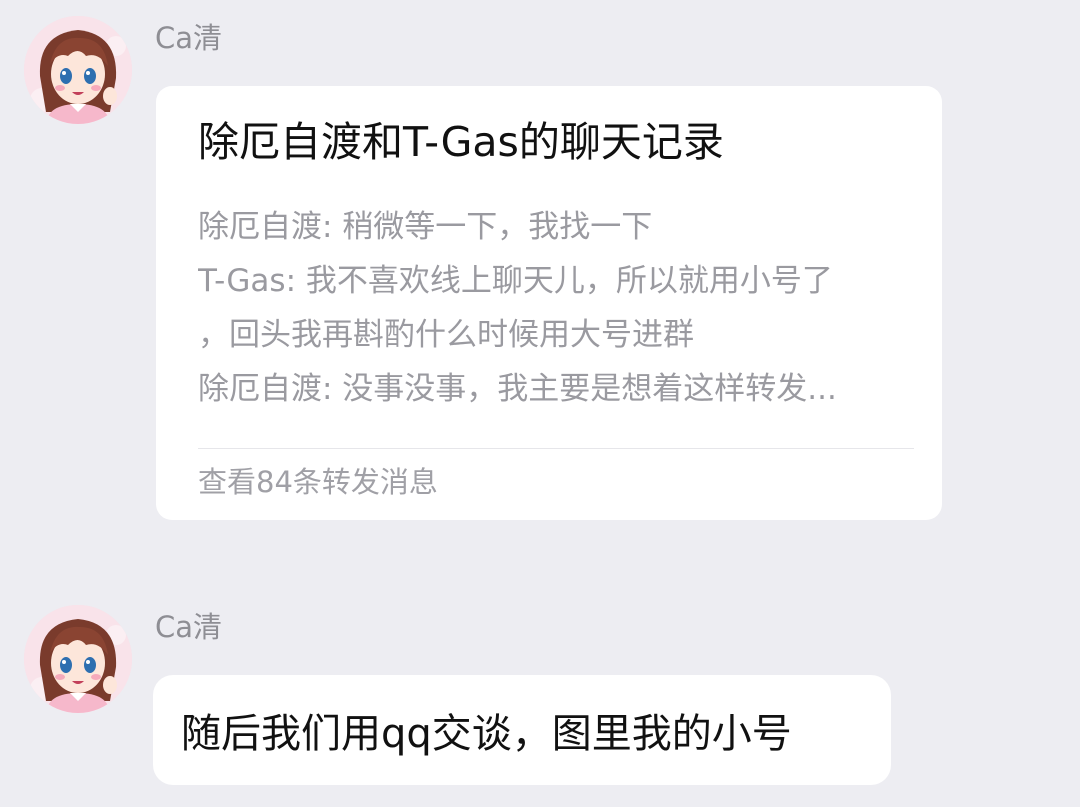  I want to click on preview-line: 除厄自渡: 稍微等一下，我找一下, so click(425, 227).